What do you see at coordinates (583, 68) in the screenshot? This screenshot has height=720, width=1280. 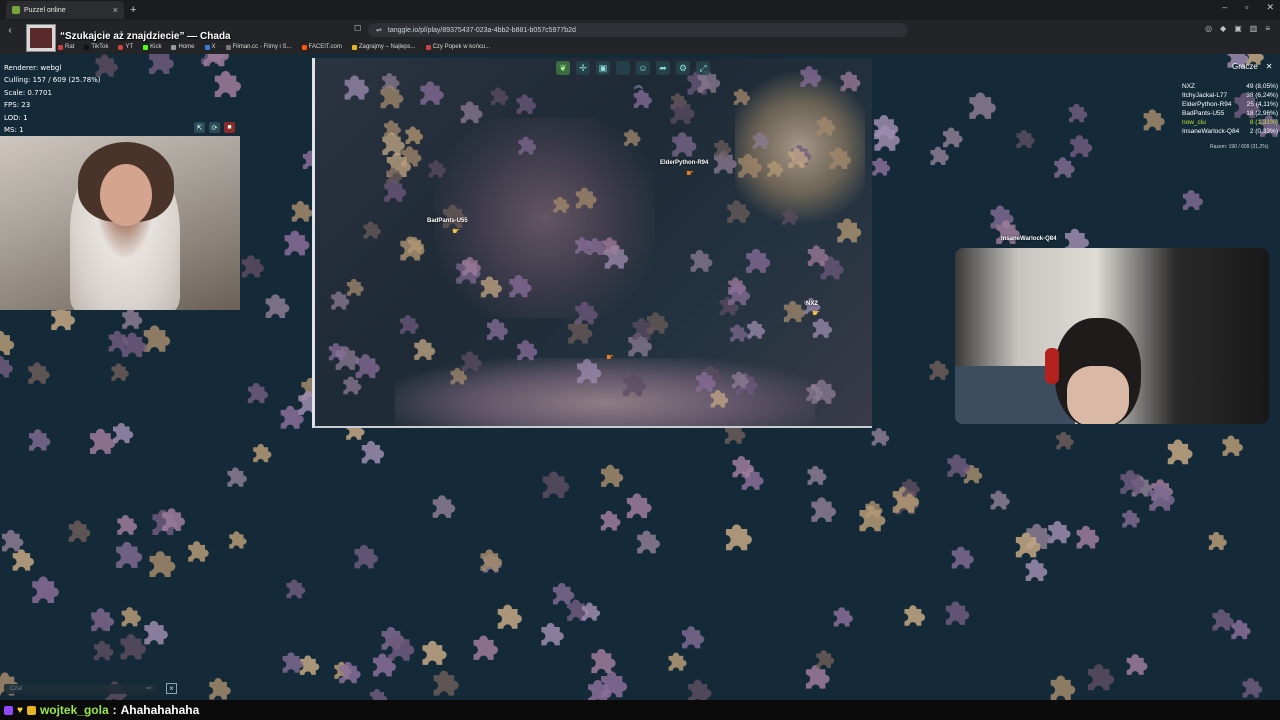 I see `puzzle-piece-icon: ✢` at bounding box center [583, 68].